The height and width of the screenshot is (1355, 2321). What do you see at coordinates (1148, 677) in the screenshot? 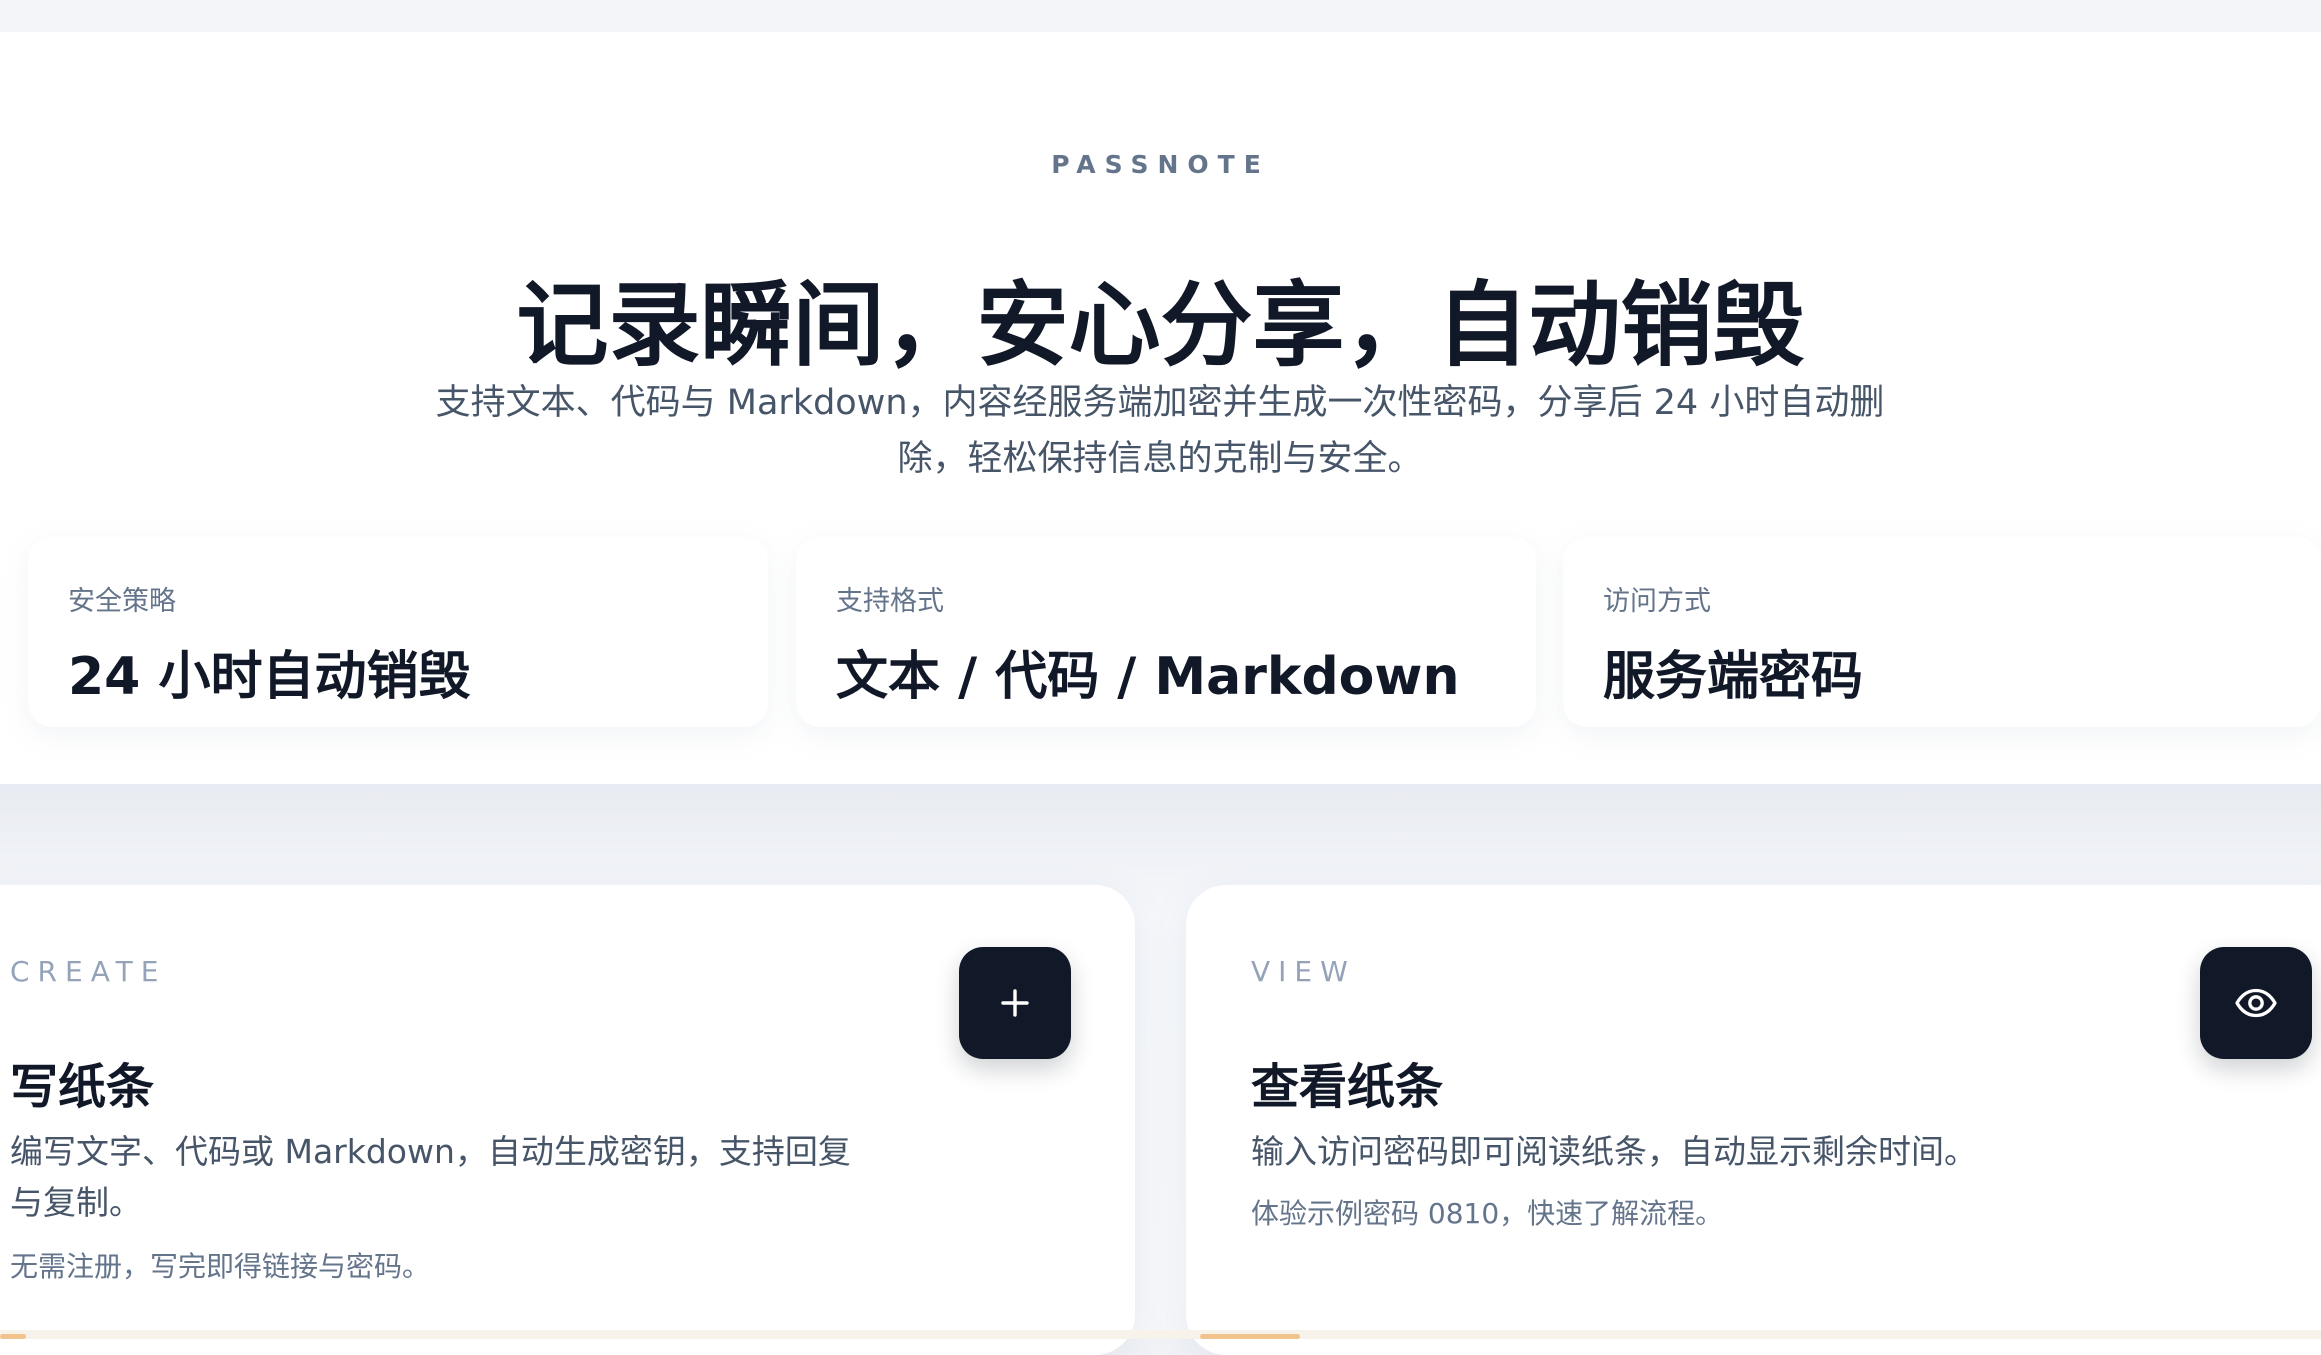
I see `stat-value: 文本 / 代码 / Markdown` at bounding box center [1148, 677].